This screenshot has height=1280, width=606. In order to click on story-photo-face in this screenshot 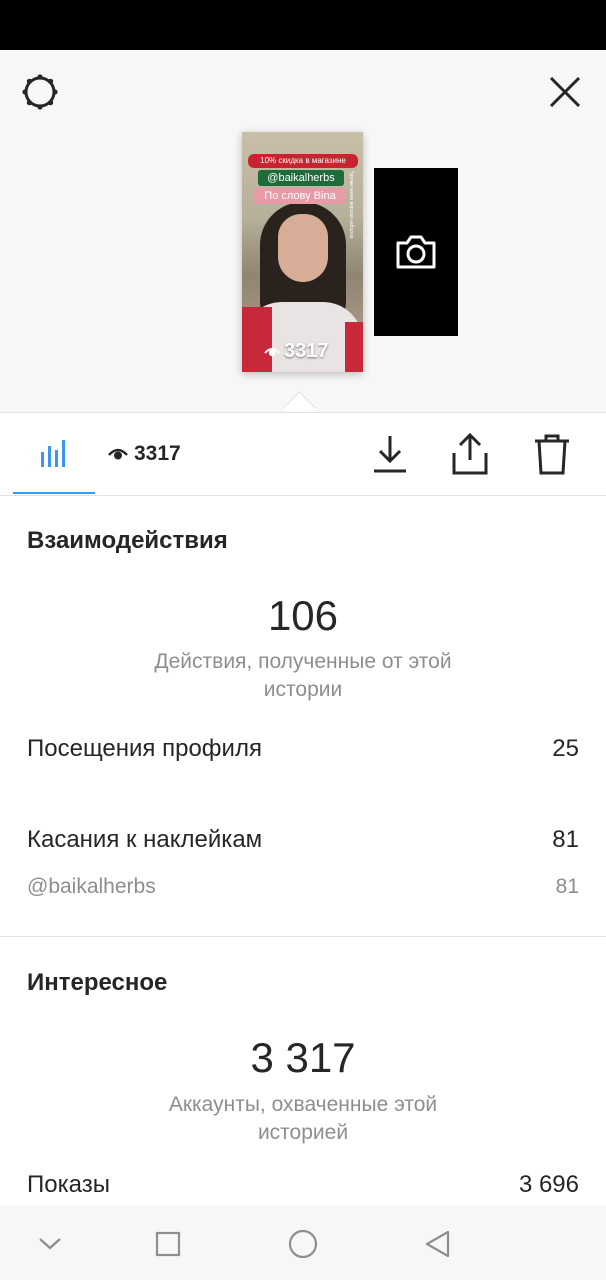, I will do `click(303, 248)`.